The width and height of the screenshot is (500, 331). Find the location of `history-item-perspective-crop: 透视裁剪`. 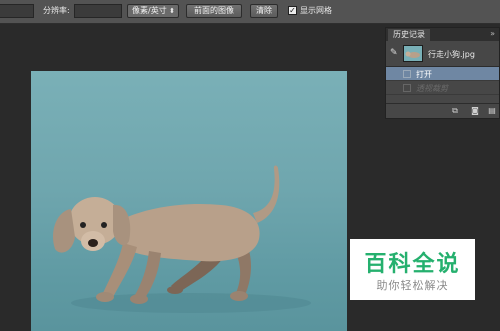

history-item-perspective-crop: 透视裁剪 is located at coordinates (442, 88).